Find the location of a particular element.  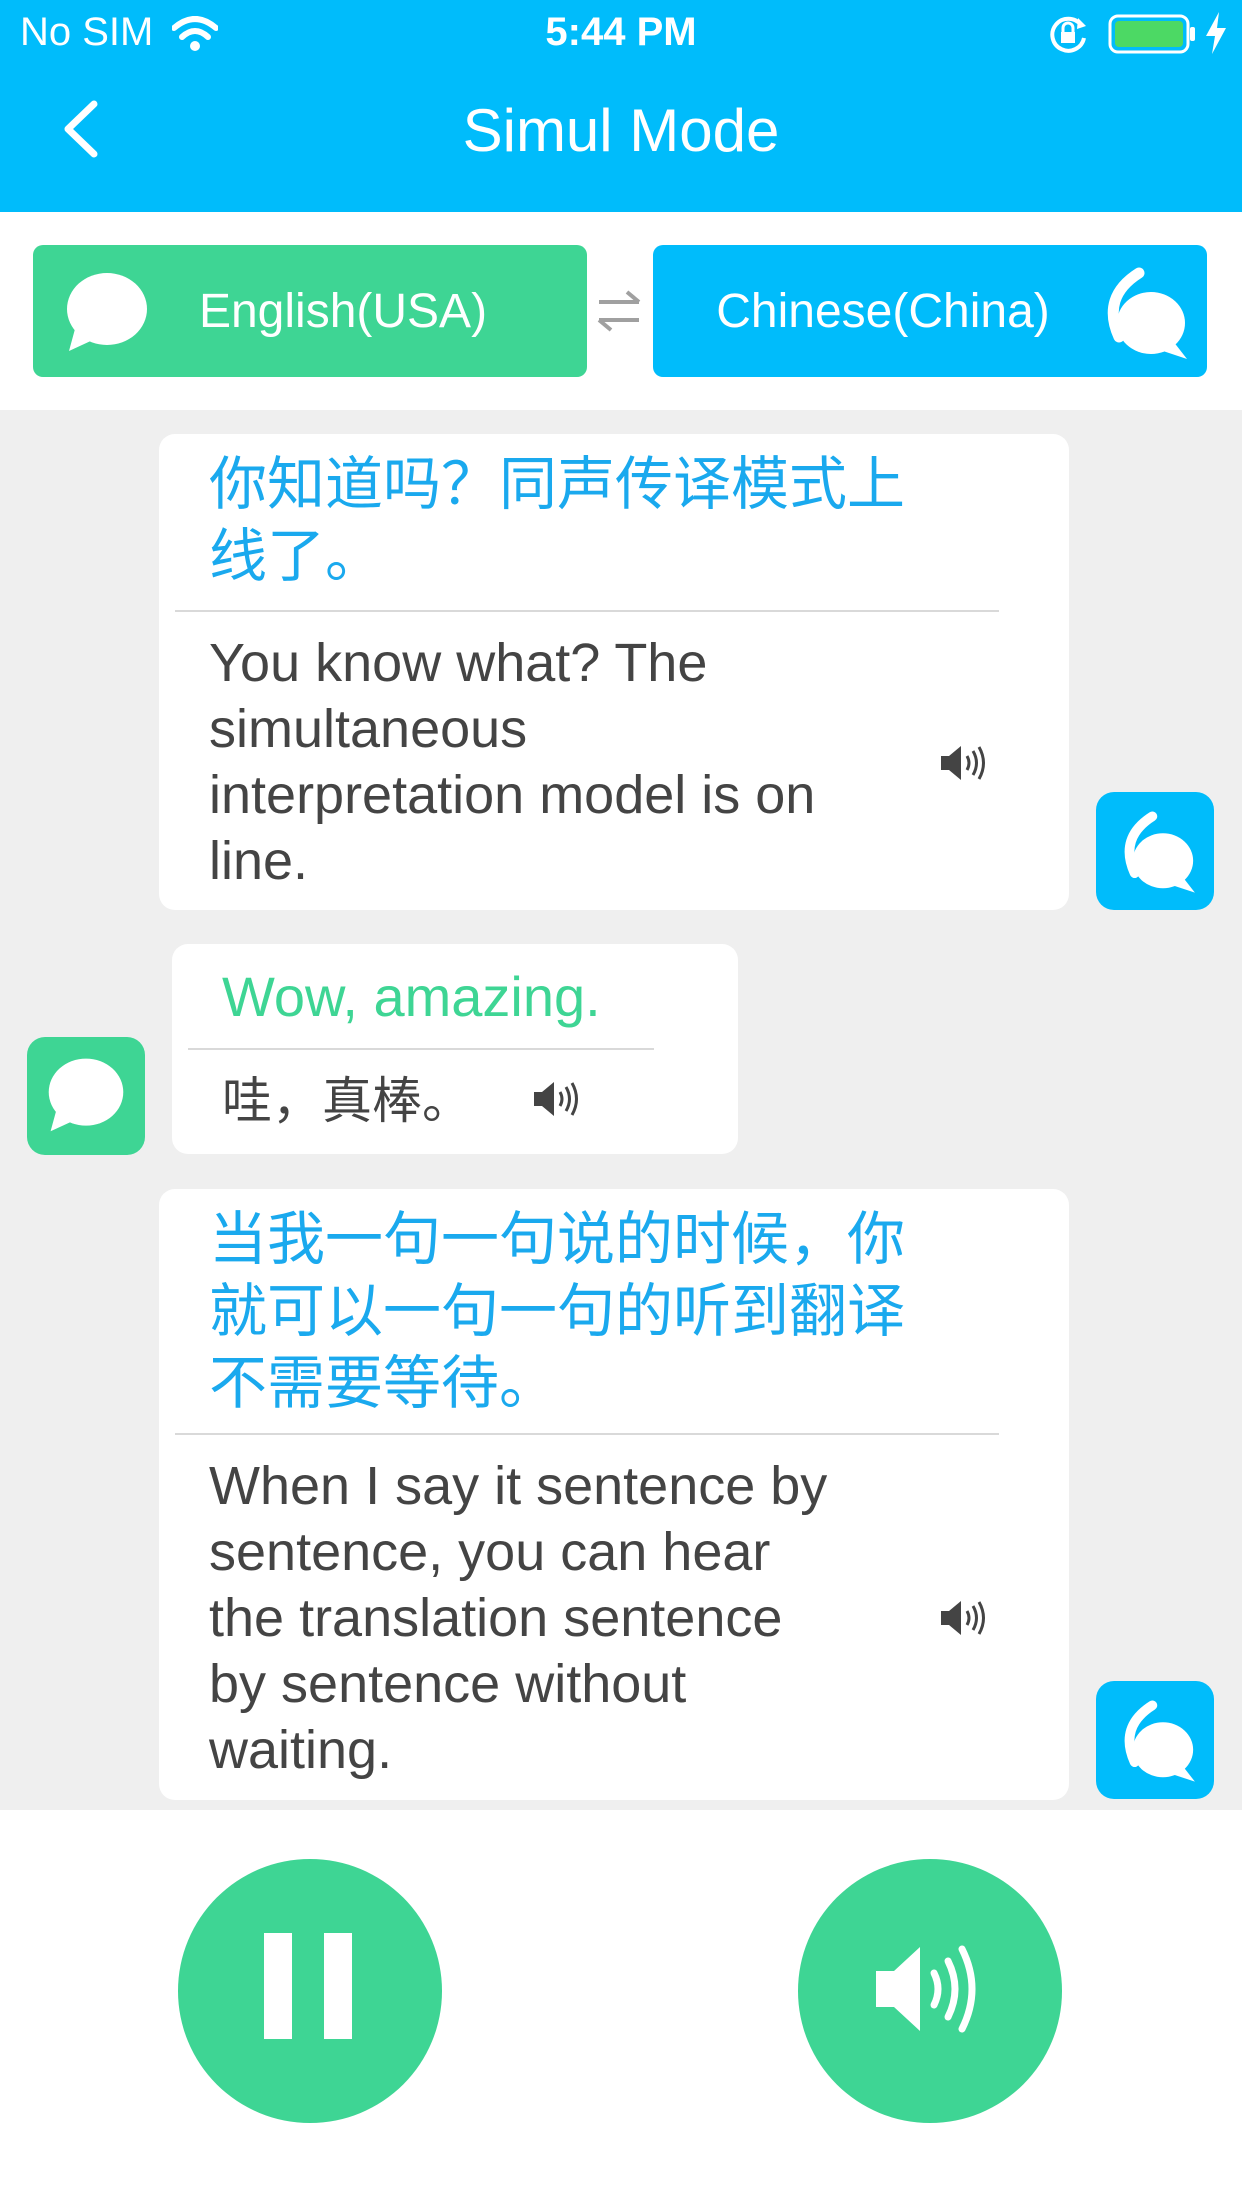

target-language-label: Chinese(China) is located at coordinates (883, 311).